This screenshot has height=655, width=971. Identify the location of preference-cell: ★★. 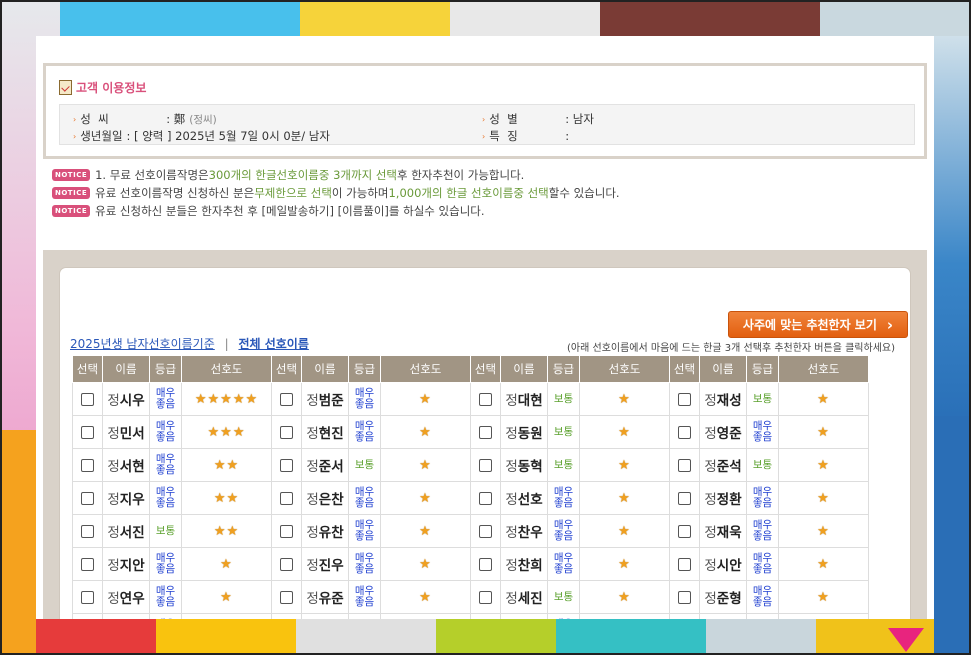
(226, 498).